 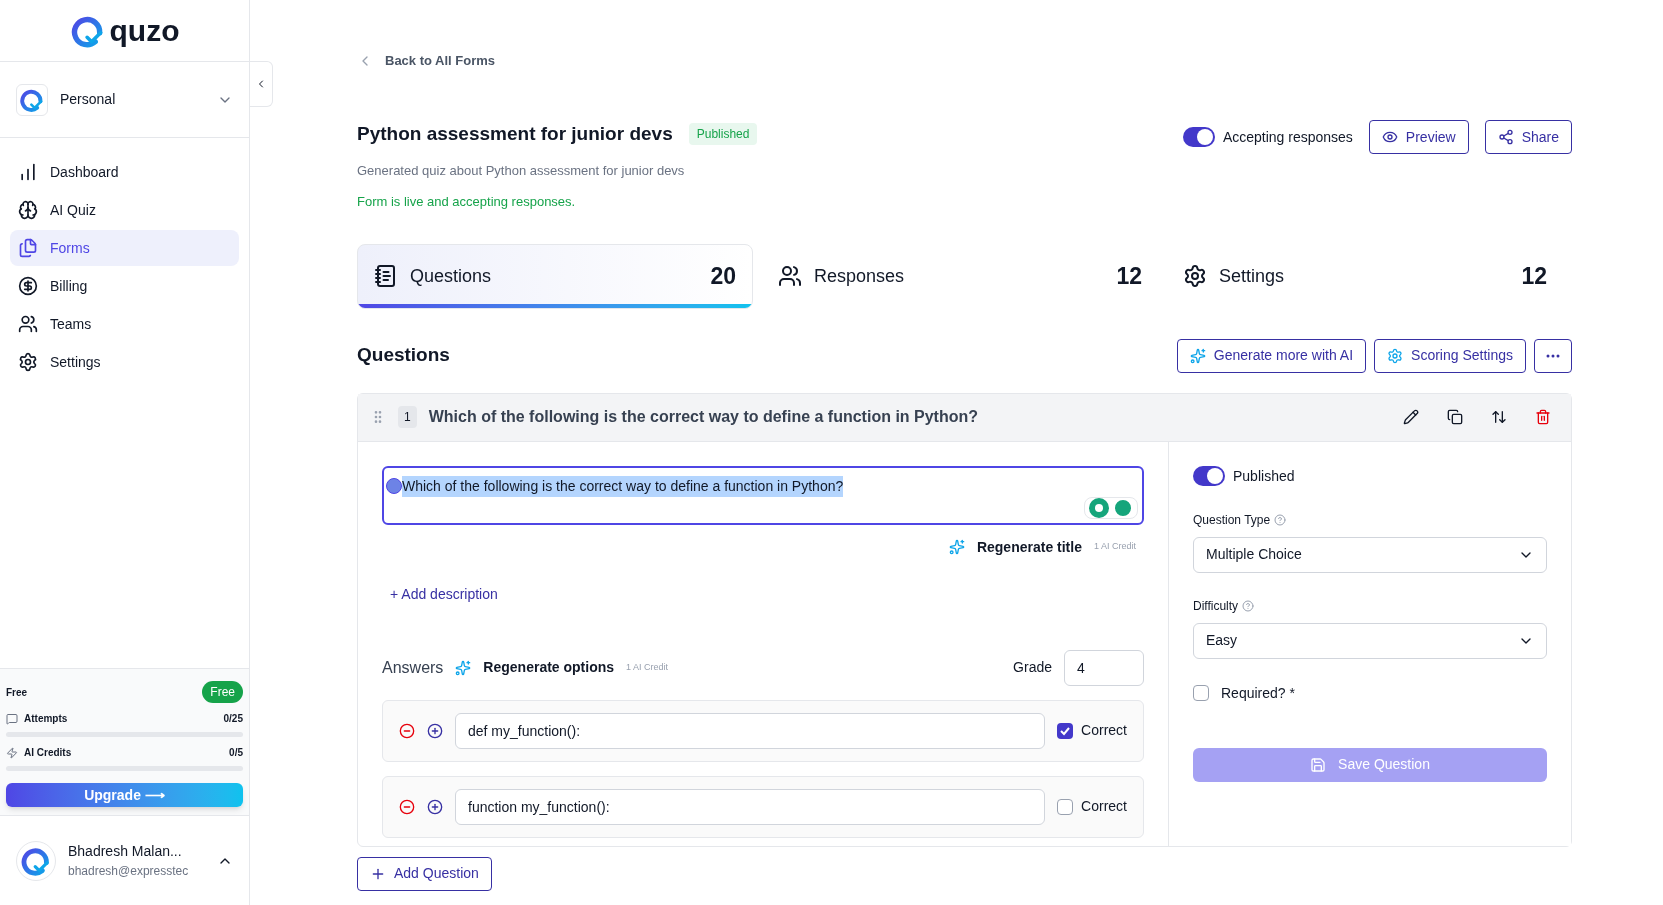 I want to click on plan-name: Free, so click(x=17, y=692).